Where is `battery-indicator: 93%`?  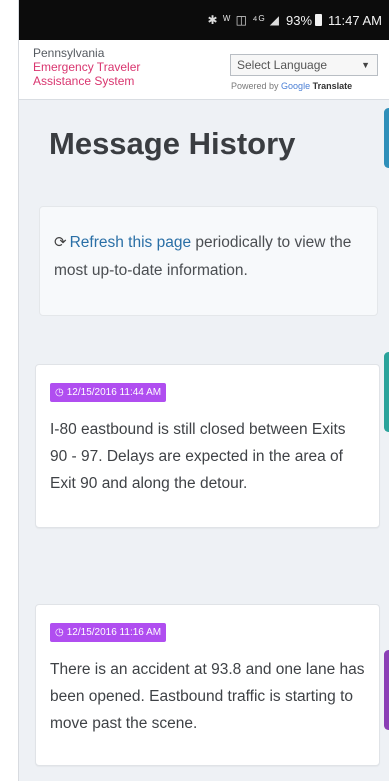 battery-indicator: 93% is located at coordinates (304, 20).